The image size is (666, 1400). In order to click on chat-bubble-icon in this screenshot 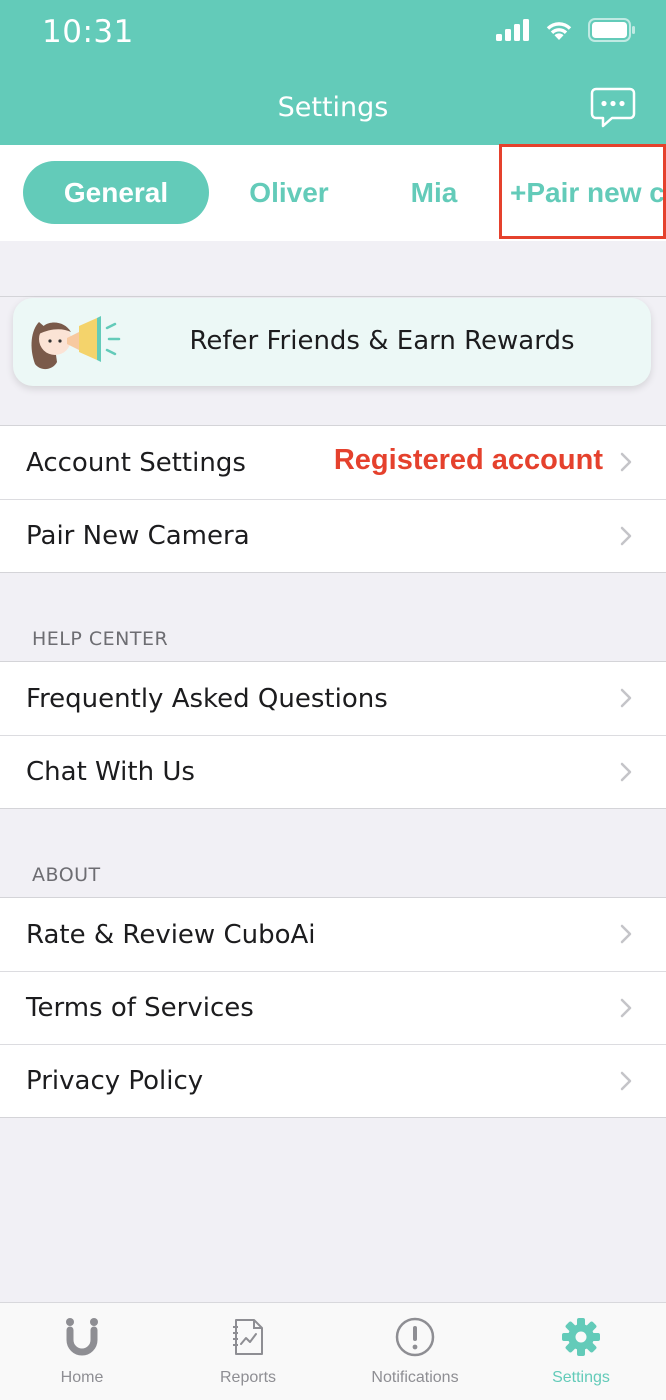, I will do `click(613, 108)`.